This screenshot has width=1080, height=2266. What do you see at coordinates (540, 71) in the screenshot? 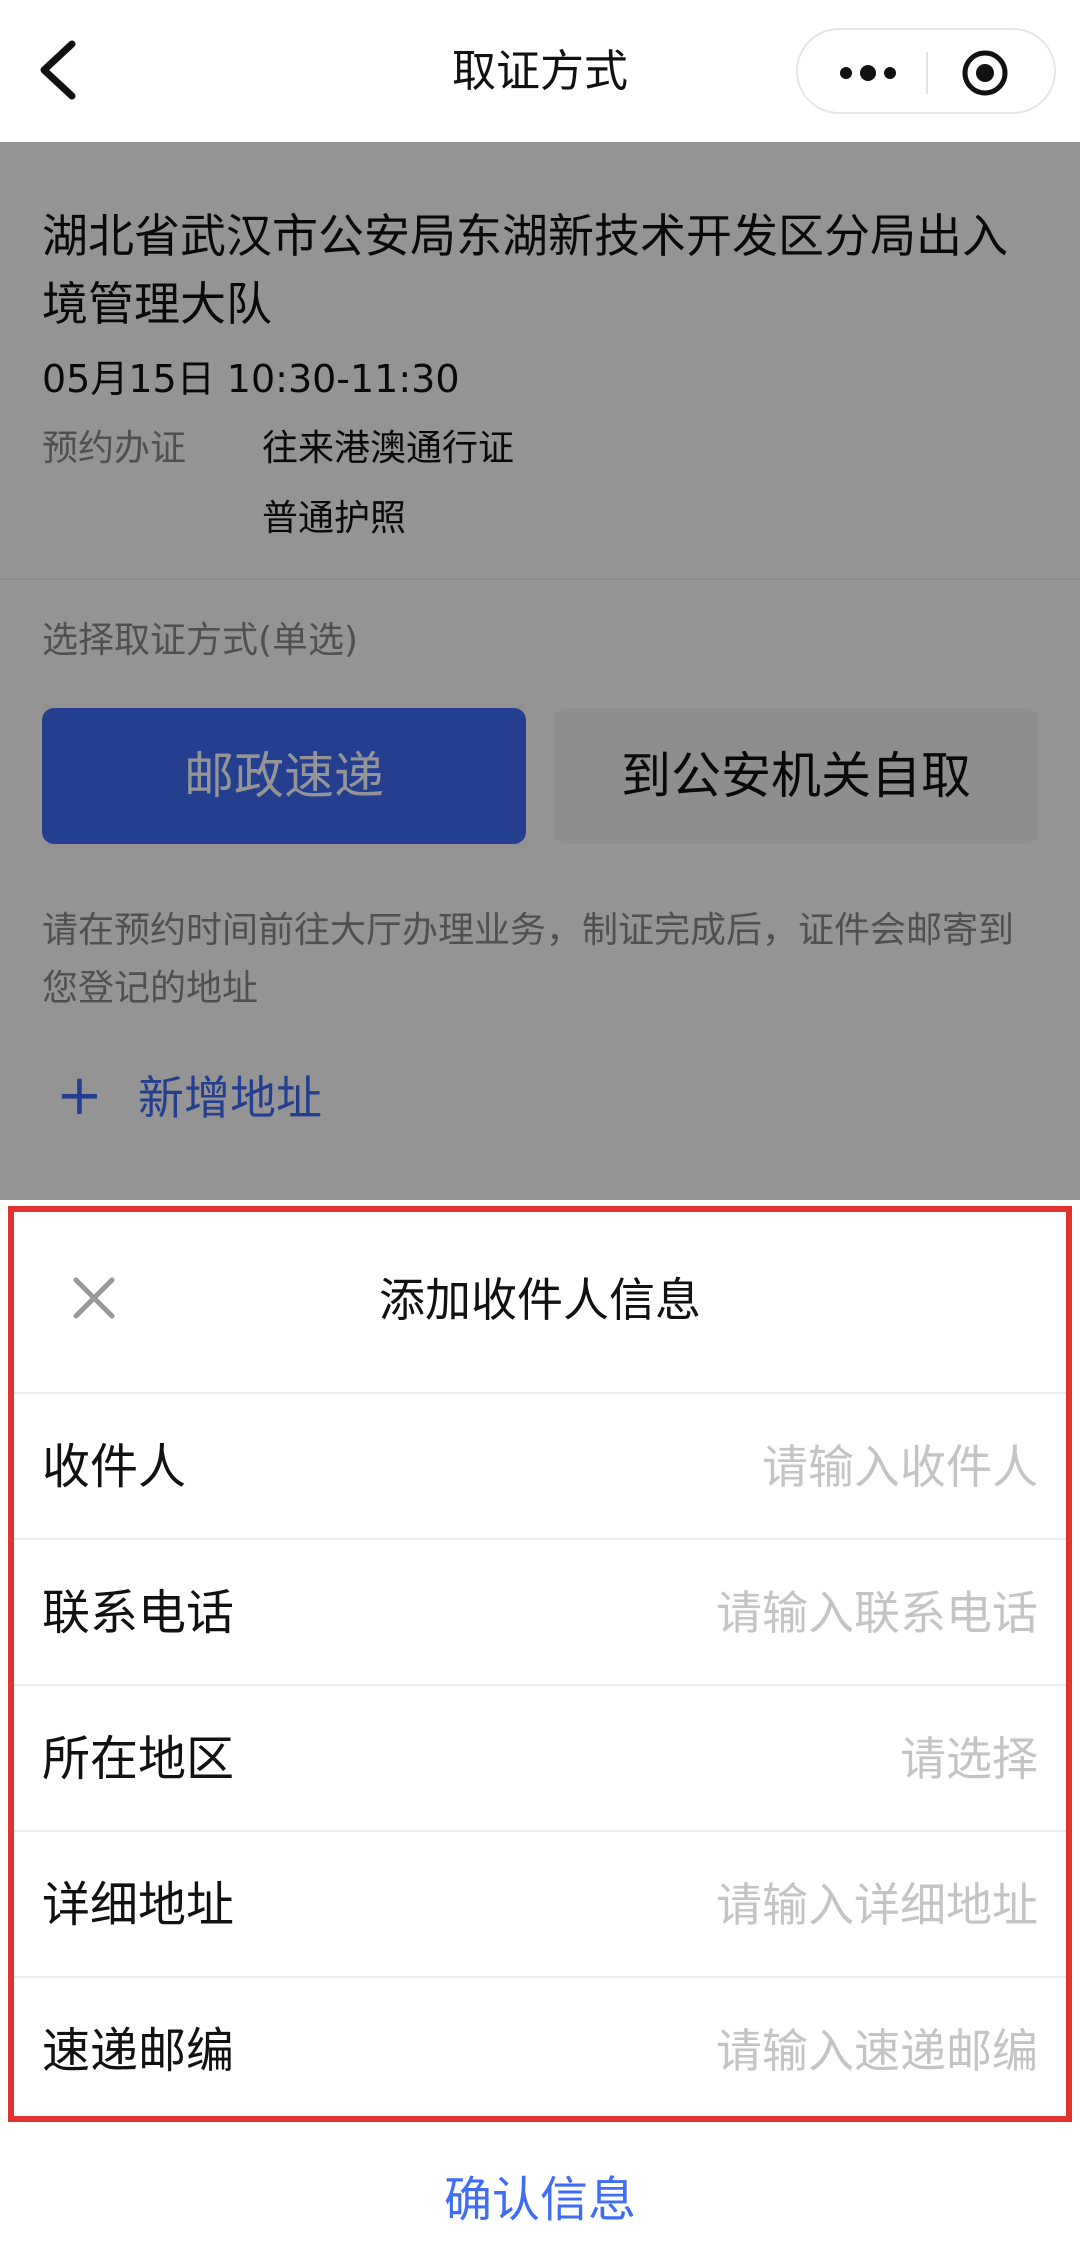
I see `nav-bar: 取证方式` at bounding box center [540, 71].